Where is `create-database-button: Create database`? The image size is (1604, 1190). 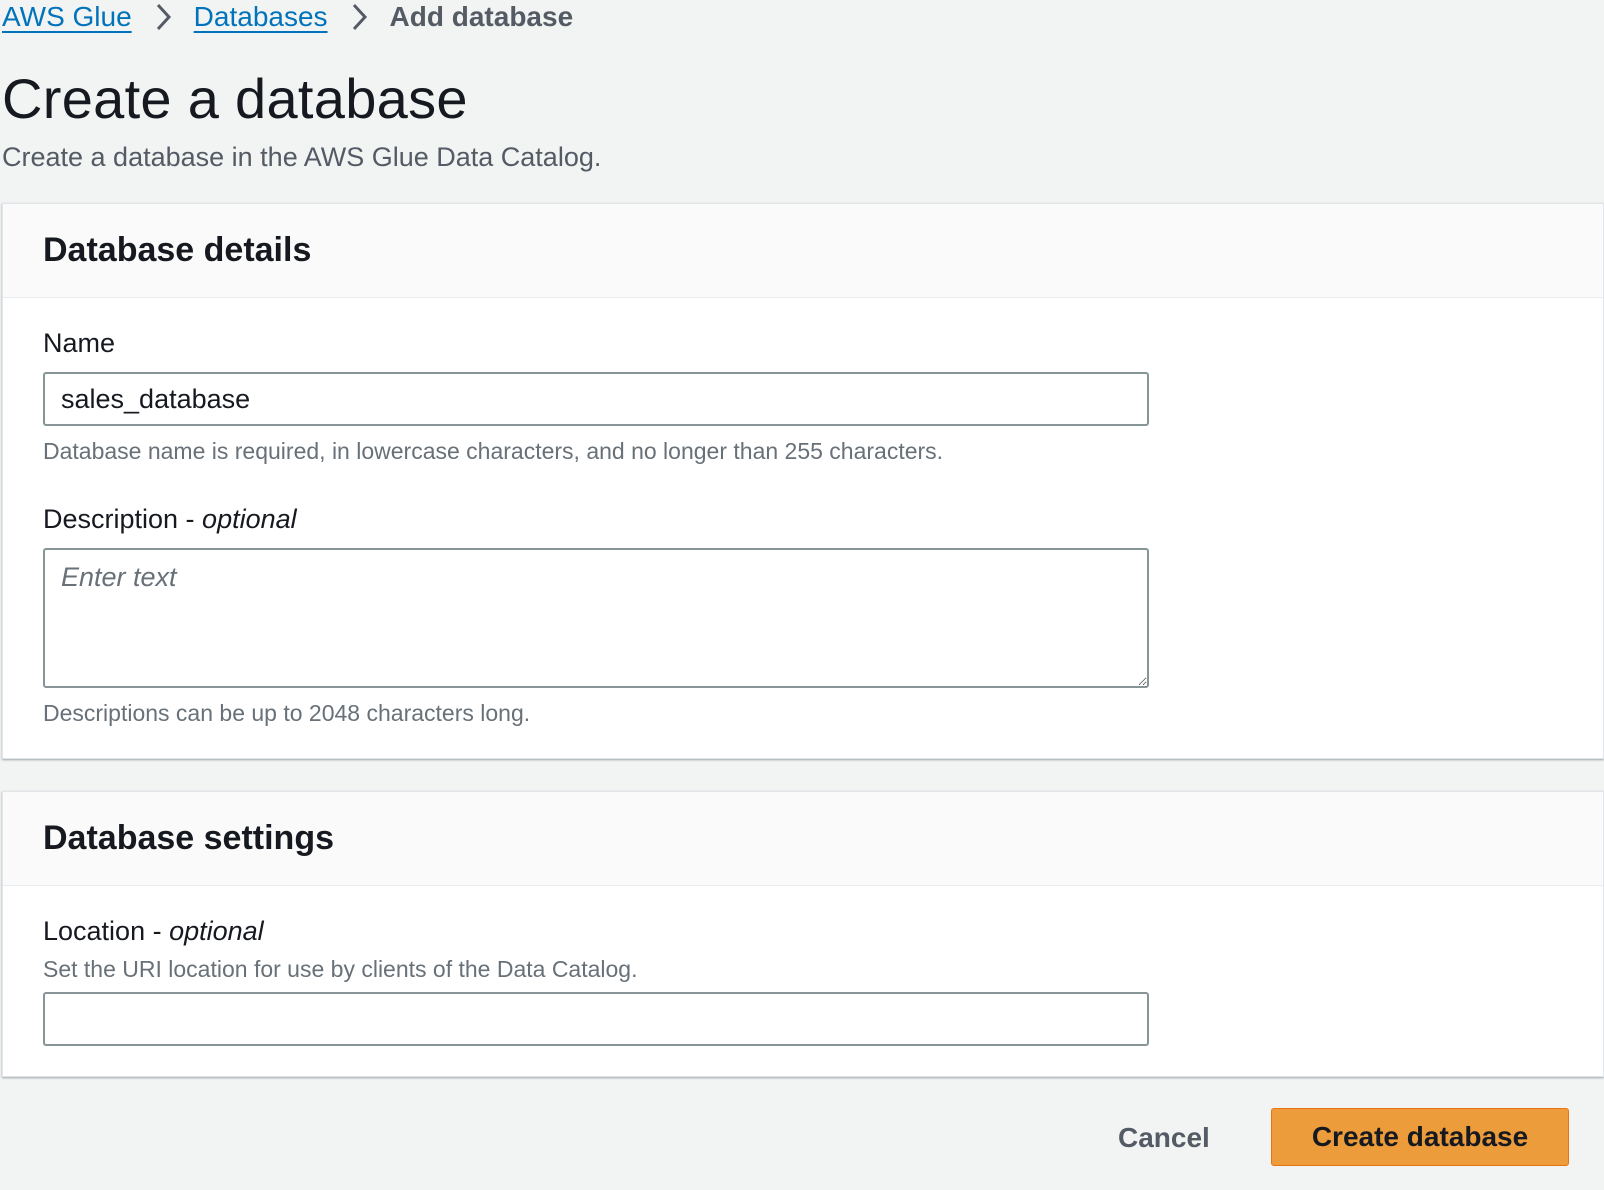
create-database-button: Create database is located at coordinates (1420, 1137).